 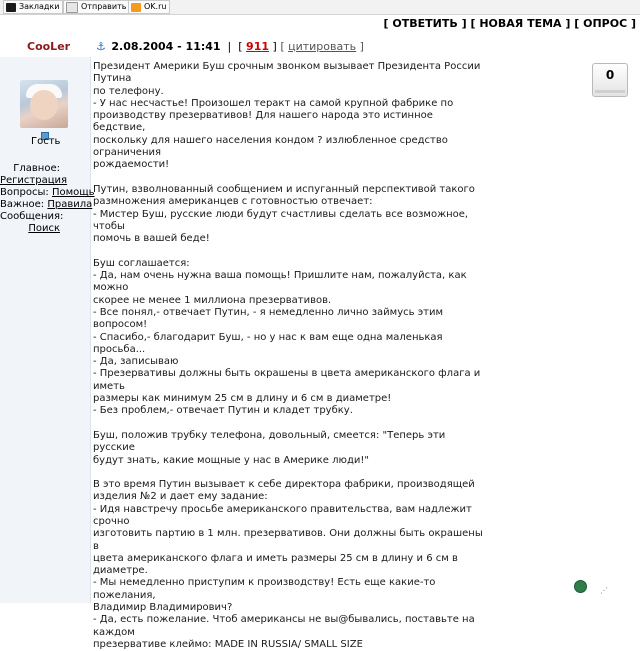 What do you see at coordinates (257, 46) in the screenshot?
I see `post-number-link: 911` at bounding box center [257, 46].